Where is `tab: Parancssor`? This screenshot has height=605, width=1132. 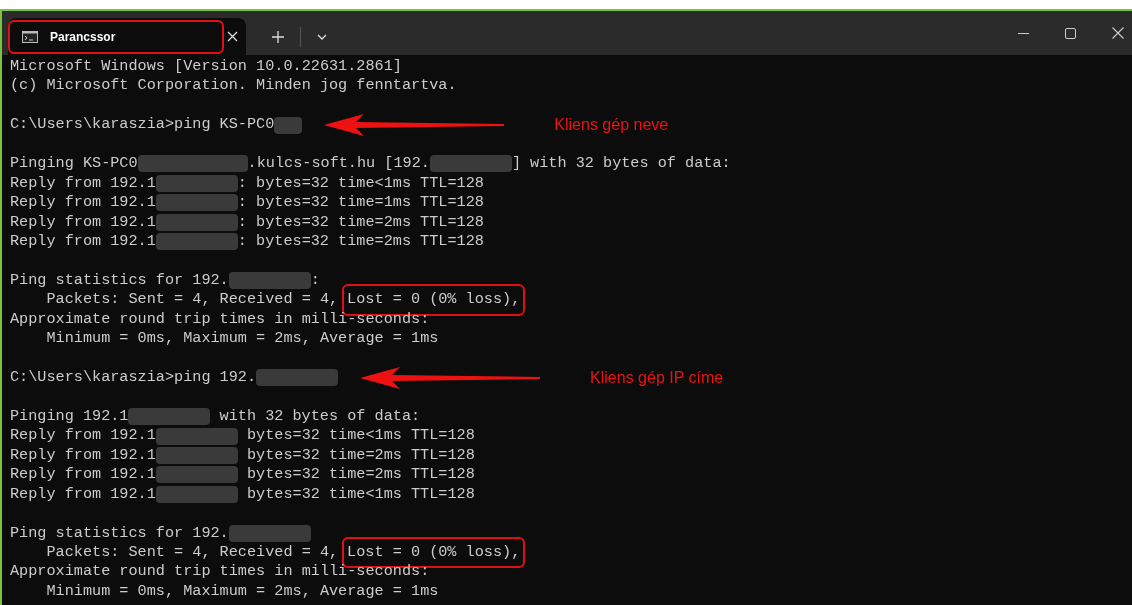 tab: Parancssor is located at coordinates (127, 36).